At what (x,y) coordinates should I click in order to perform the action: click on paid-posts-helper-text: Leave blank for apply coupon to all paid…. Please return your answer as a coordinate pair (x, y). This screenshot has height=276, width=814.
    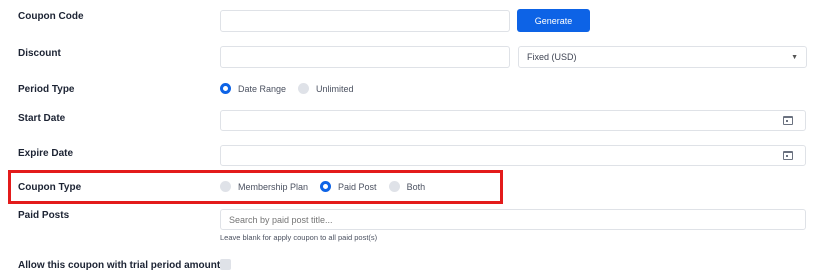
    Looking at the image, I should click on (299, 237).